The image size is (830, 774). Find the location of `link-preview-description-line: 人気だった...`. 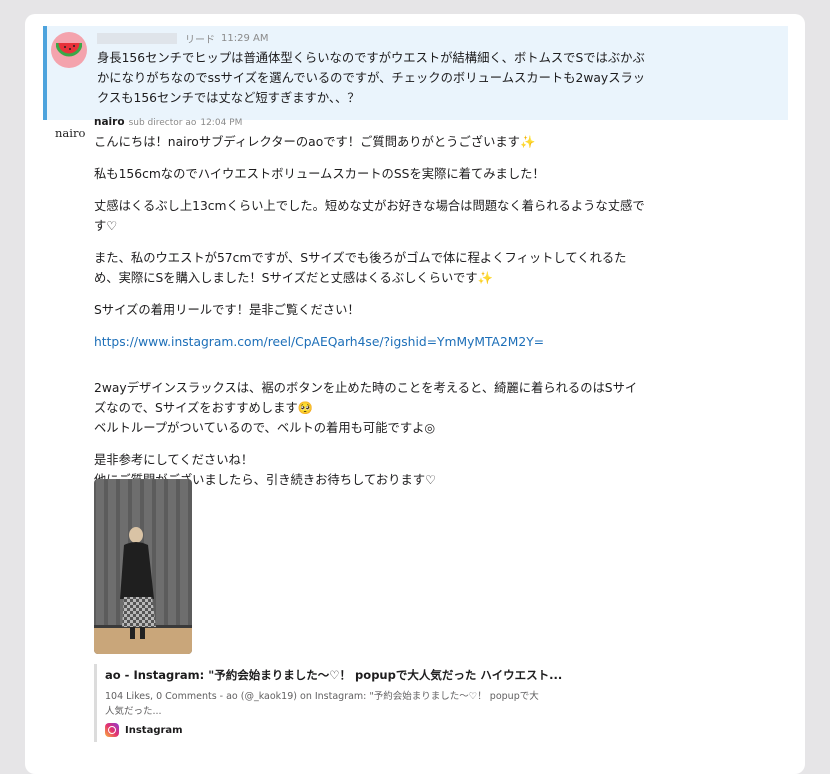

link-preview-description-line: 人気だった... is located at coordinates (133, 711).